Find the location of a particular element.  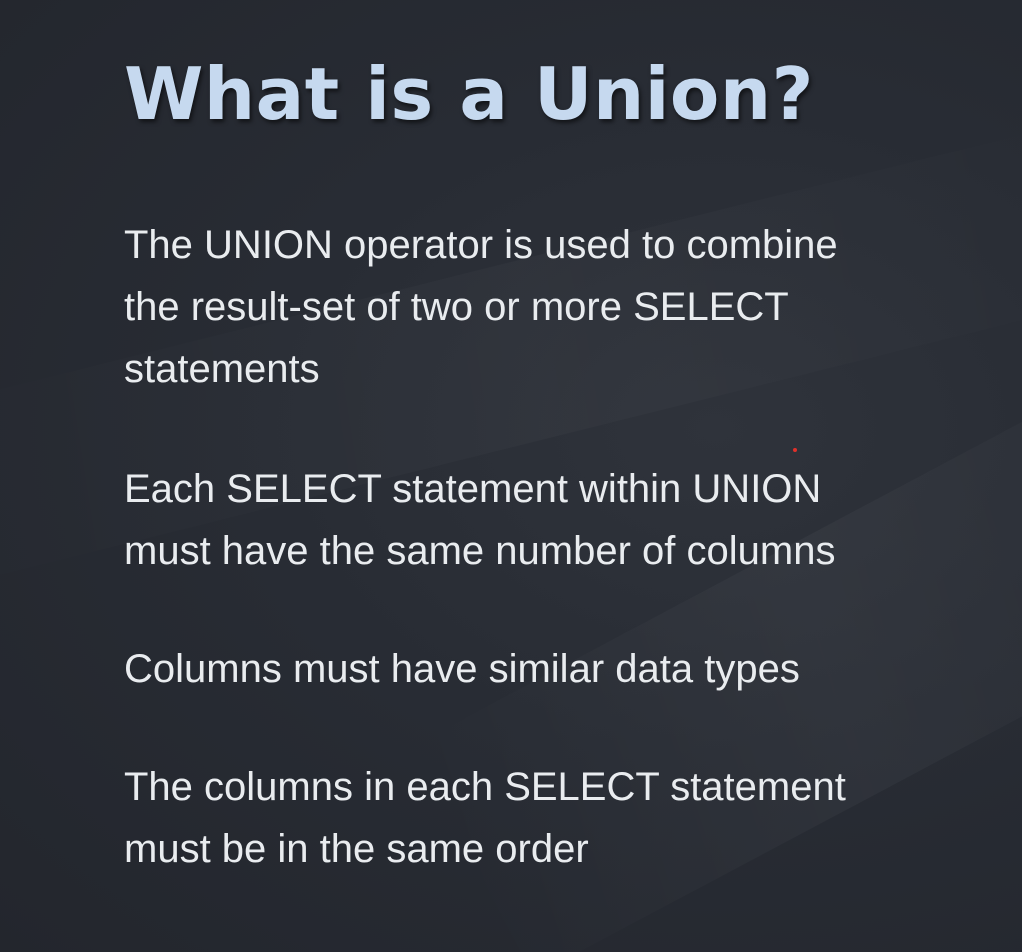

bullet-line: must have the same number of columns is located at coordinates (480, 551).